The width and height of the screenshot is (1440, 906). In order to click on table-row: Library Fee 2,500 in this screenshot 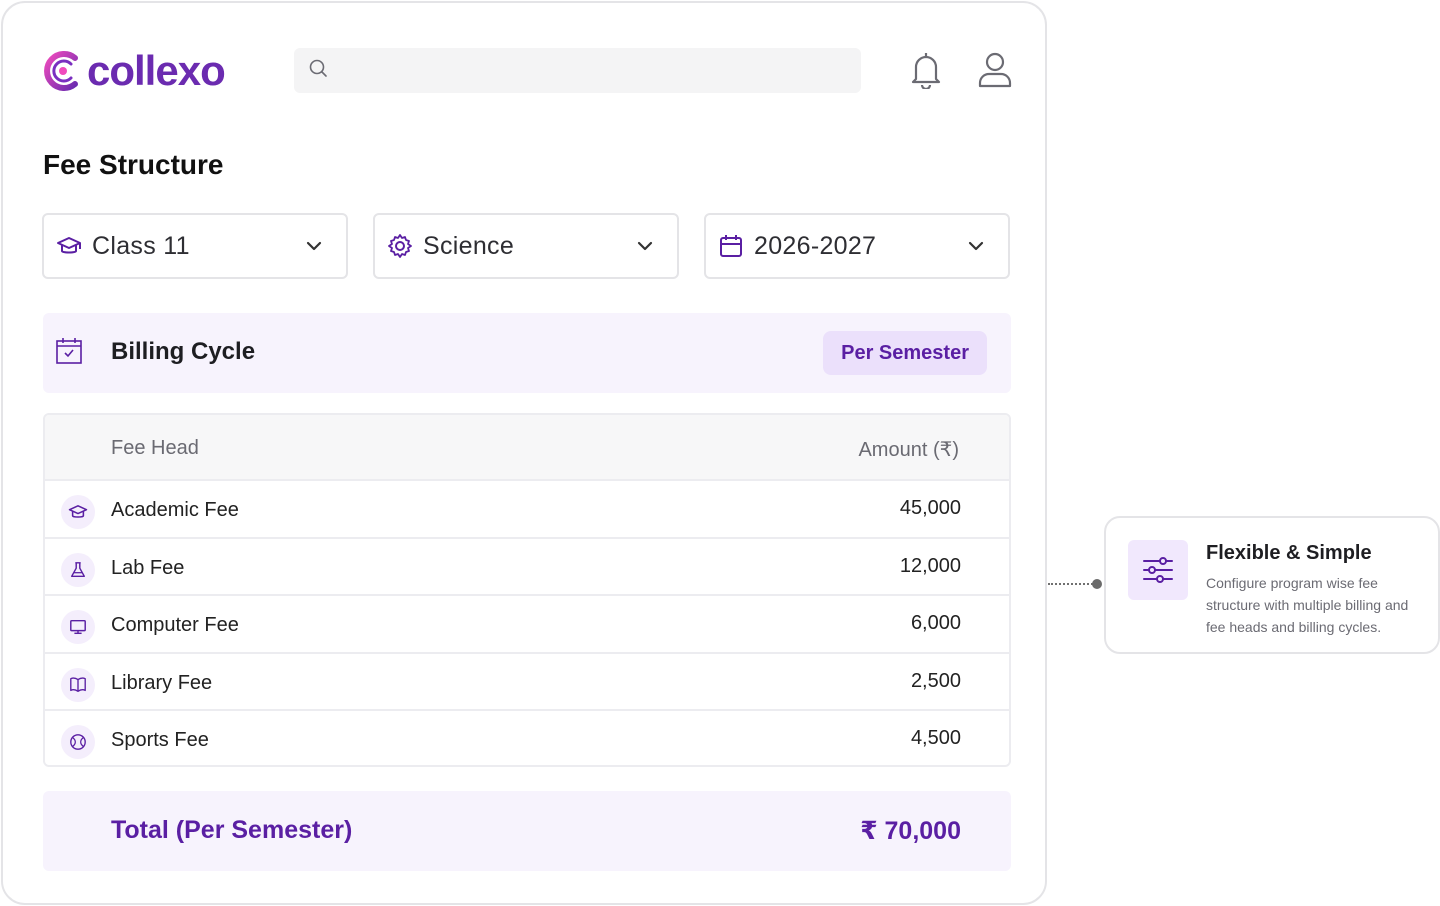, I will do `click(527, 680)`.